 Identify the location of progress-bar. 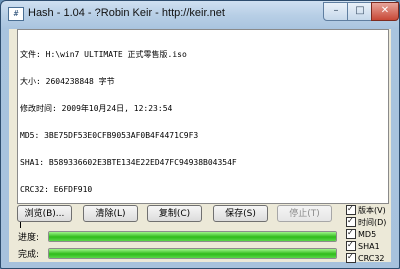
(192, 236).